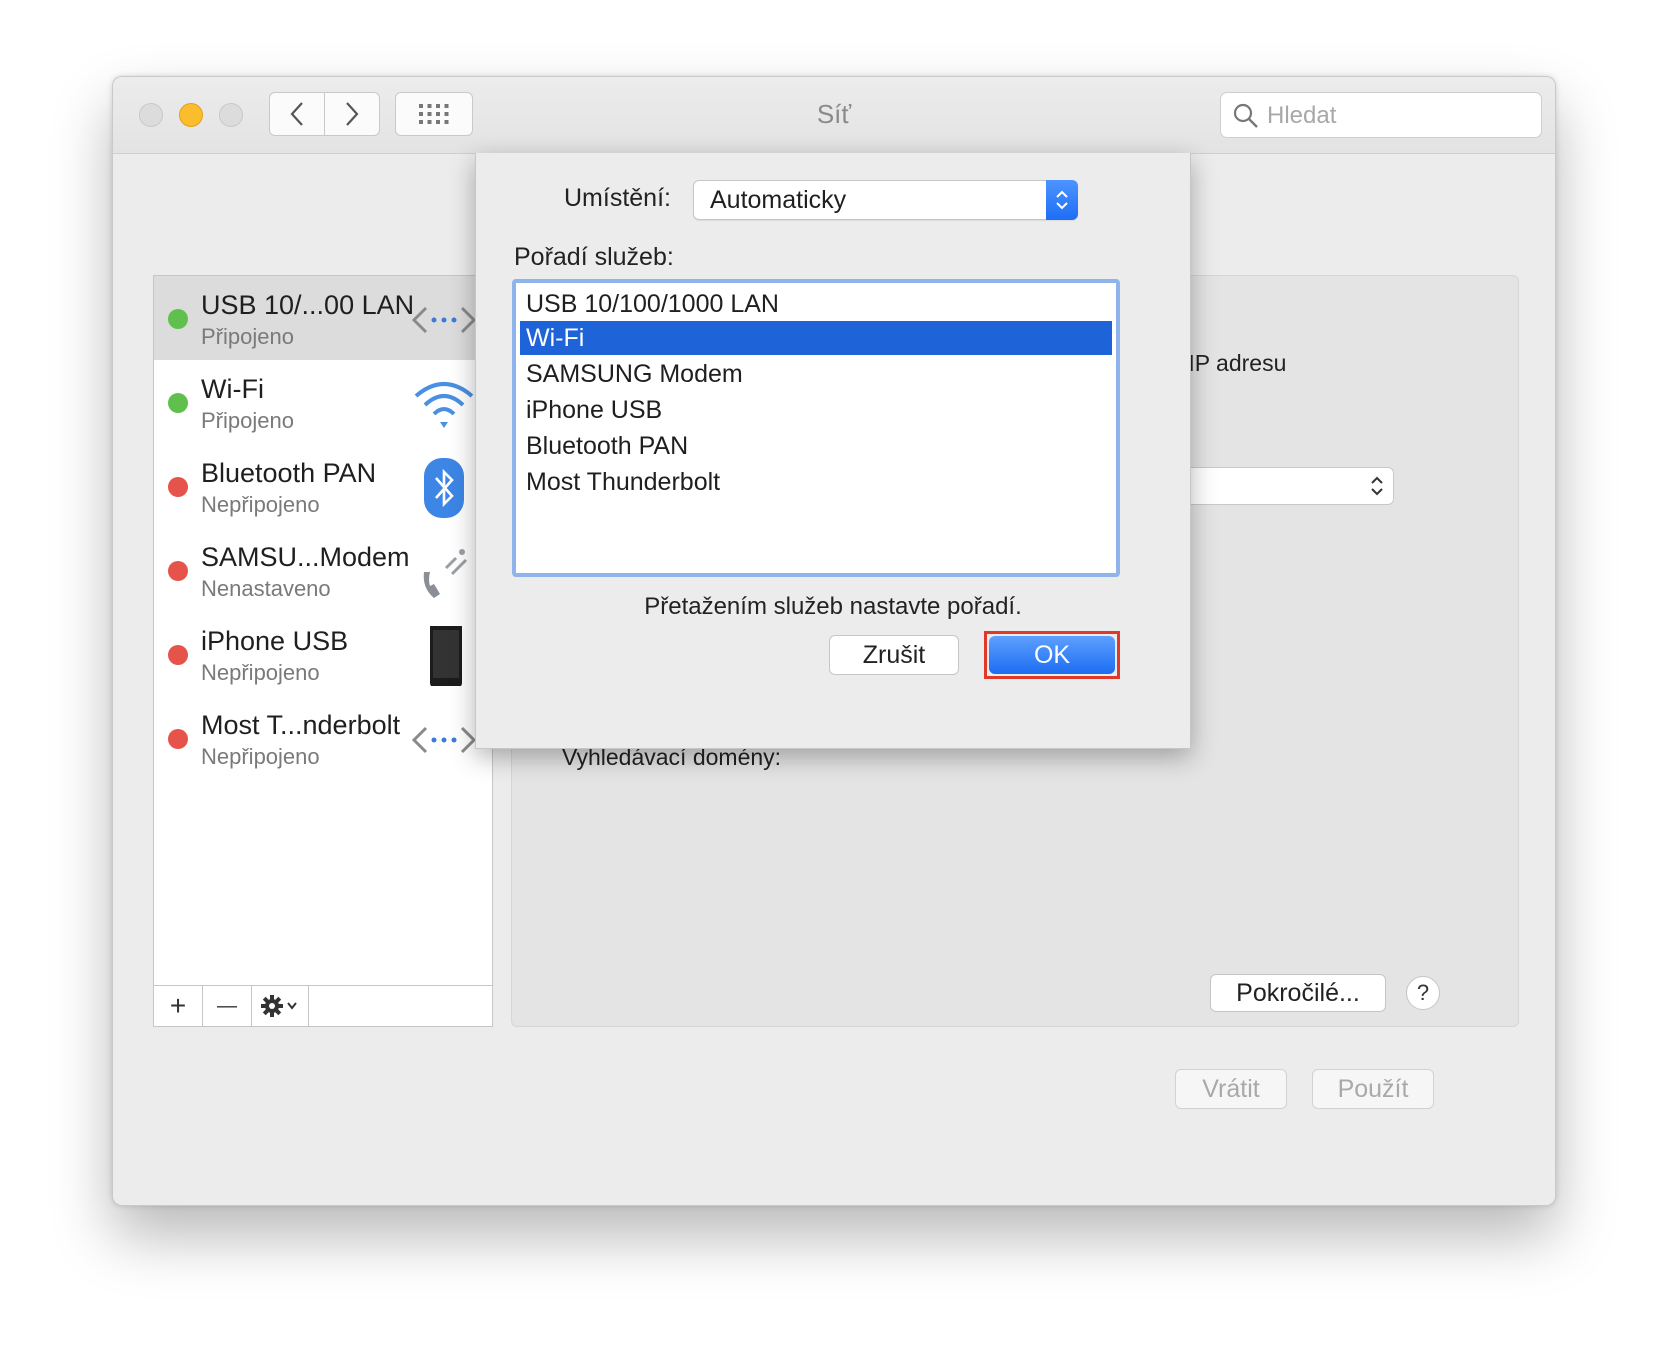 The image size is (1664, 1350). What do you see at coordinates (594, 257) in the screenshot?
I see `service-order-label: Pořadí služeb:` at bounding box center [594, 257].